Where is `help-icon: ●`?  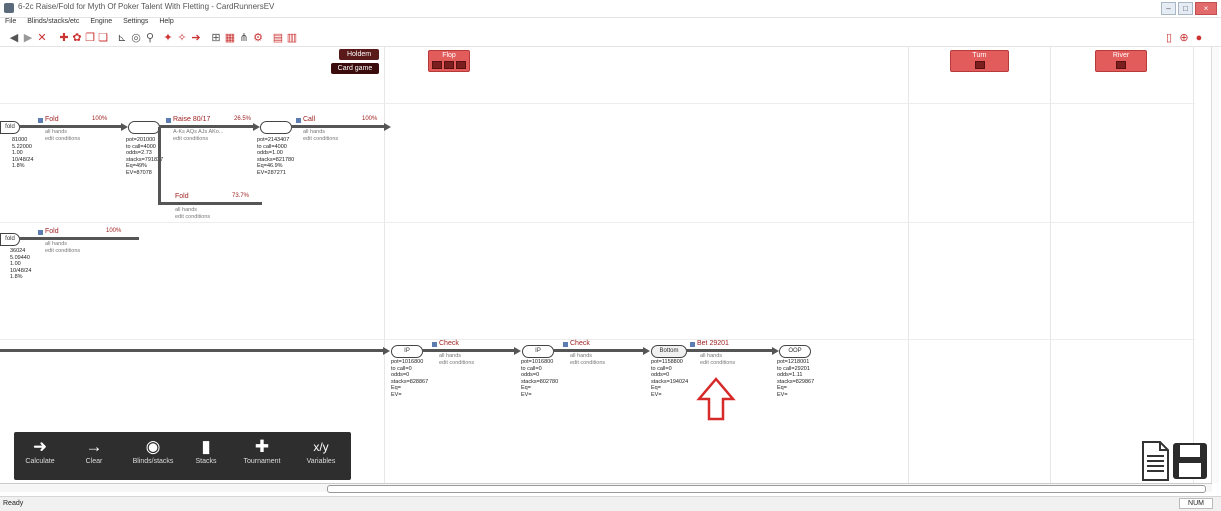 help-icon: ● is located at coordinates (1199, 38).